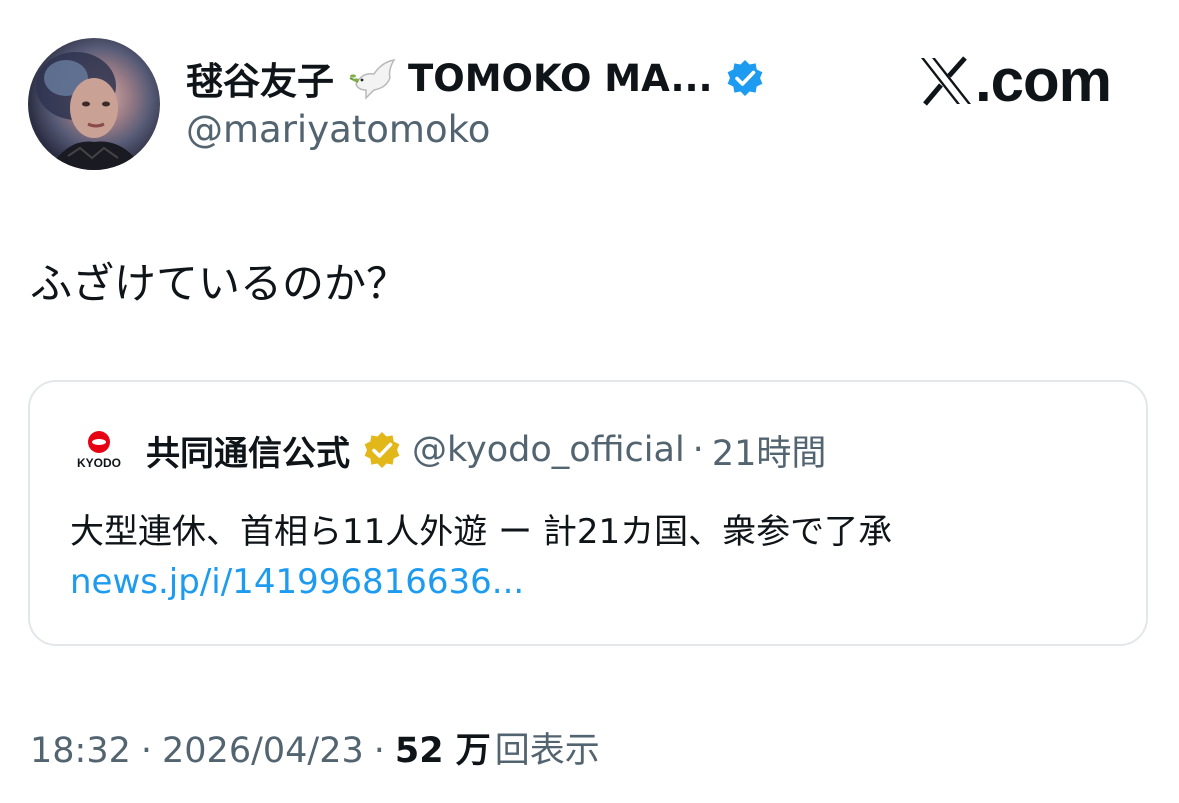 The height and width of the screenshot is (803, 1179). Describe the element at coordinates (481, 532) in the screenshot. I see `quoted-tweet-text: 大型連休、首相ら11人外遊 ー 計21カ国、衆参で了承` at that location.